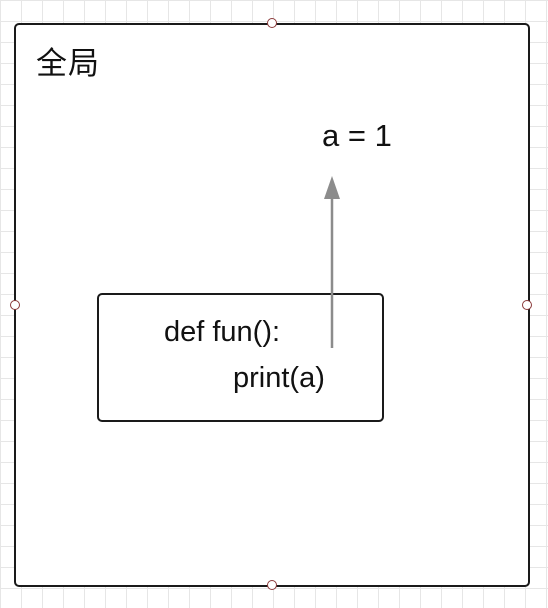  What do you see at coordinates (279, 378) in the screenshot?
I see `function-body-line: print(a)` at bounding box center [279, 378].